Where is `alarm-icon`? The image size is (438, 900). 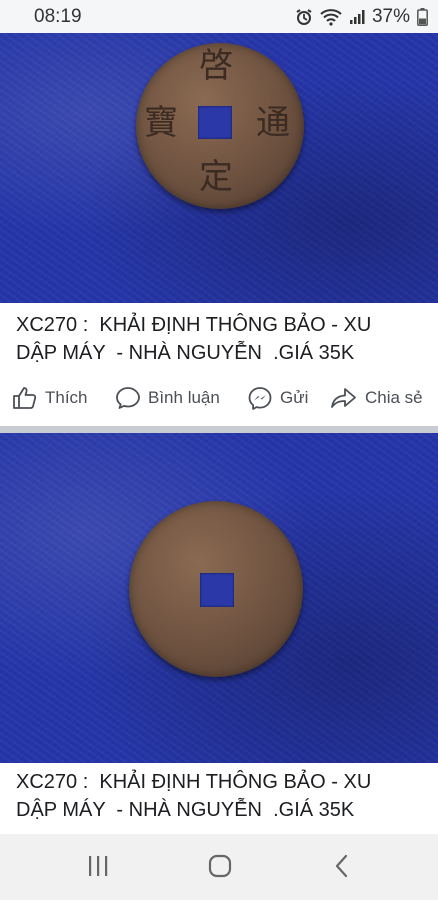 alarm-icon is located at coordinates (304, 17).